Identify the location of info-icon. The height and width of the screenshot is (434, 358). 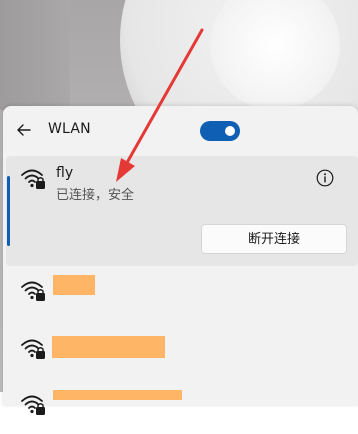
(325, 178).